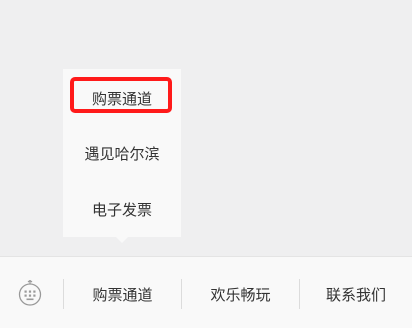 The width and height of the screenshot is (412, 328). What do you see at coordinates (121, 95) in the screenshot?
I see `highlight-box` at bounding box center [121, 95].